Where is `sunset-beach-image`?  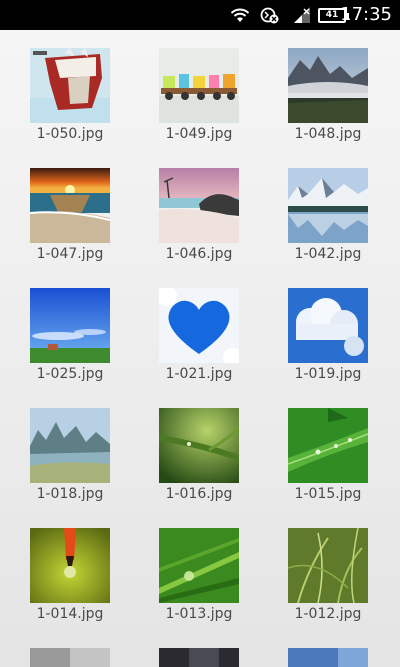 sunset-beach-image is located at coordinates (70, 205).